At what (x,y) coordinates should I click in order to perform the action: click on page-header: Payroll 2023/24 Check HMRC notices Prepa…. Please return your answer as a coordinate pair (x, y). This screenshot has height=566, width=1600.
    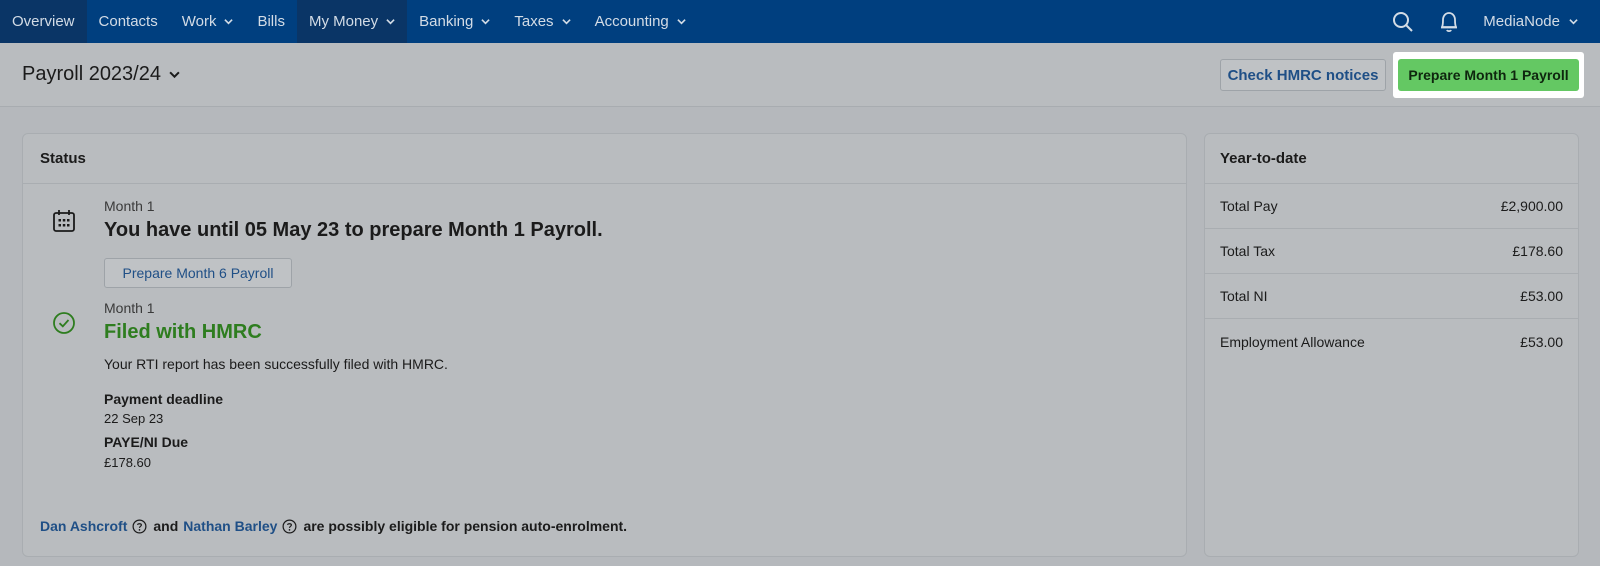
    Looking at the image, I should click on (800, 75).